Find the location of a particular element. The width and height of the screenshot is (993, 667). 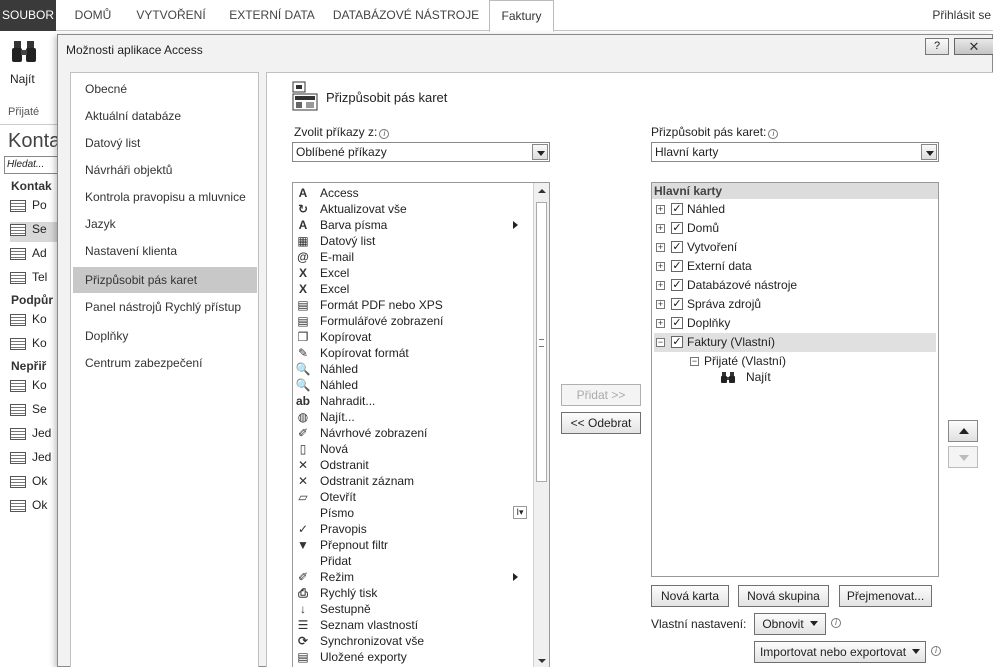

move-down-button is located at coordinates (963, 457).